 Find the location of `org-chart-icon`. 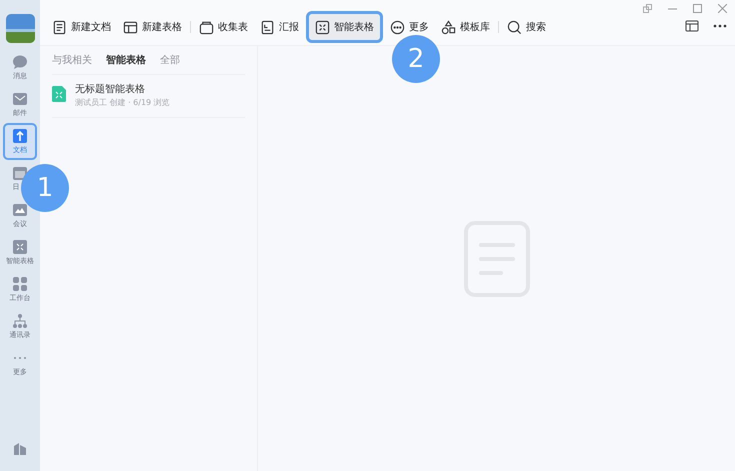

org-chart-icon is located at coordinates (20, 321).